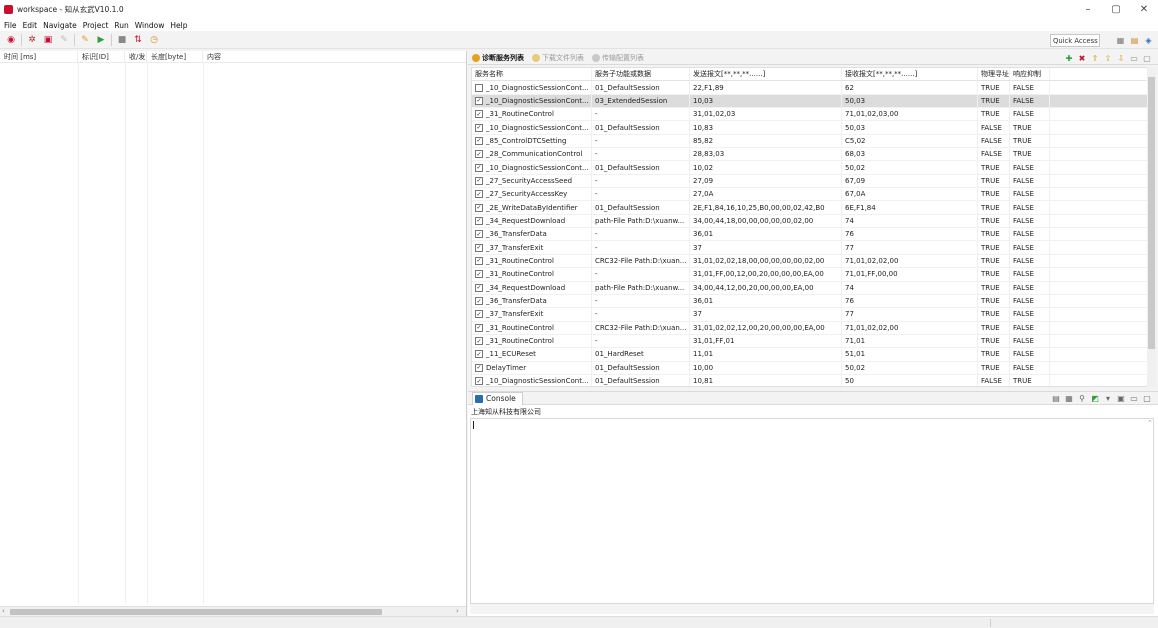  I want to click on col-time: 时间 [ms], so click(39, 56).